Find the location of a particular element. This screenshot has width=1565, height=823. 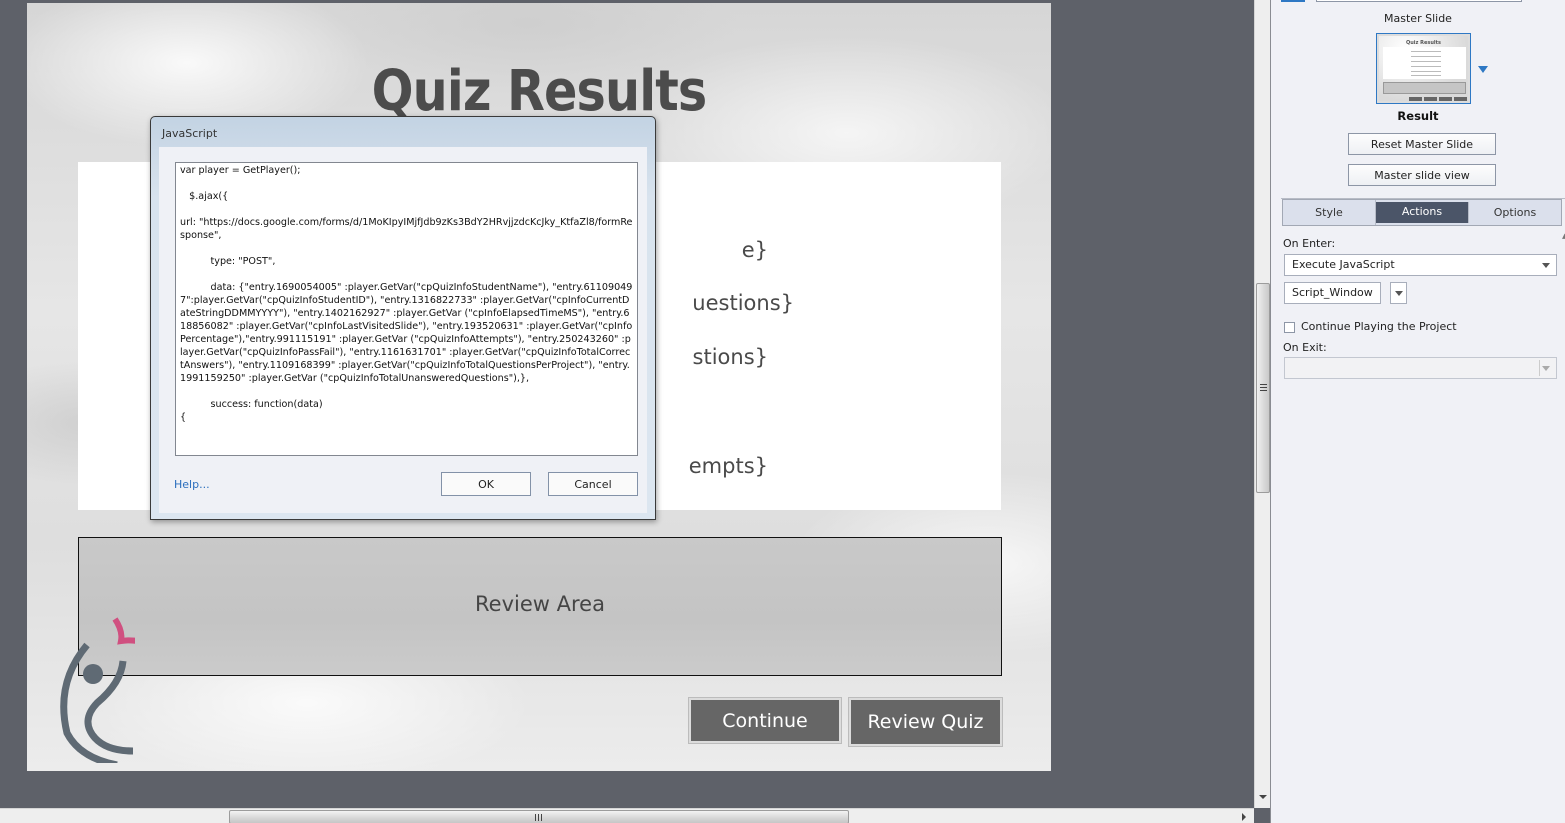

on-exit-label: On Exit: is located at coordinates (1305, 347).